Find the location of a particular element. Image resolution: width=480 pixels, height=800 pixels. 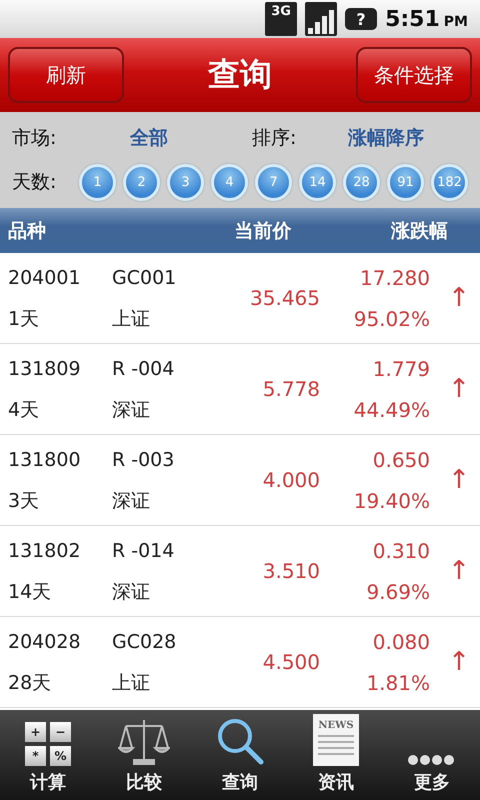

percent-cell-text: 44.49% is located at coordinates (391, 410).